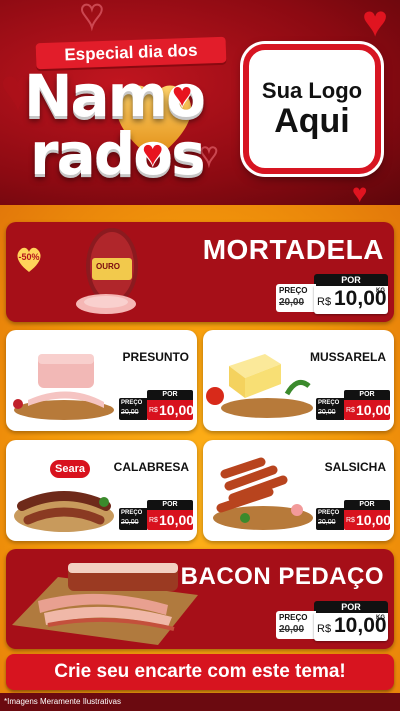 Image resolution: width=400 pixels, height=711 pixels. I want to click on product-name: CALABRESA, so click(151, 467).